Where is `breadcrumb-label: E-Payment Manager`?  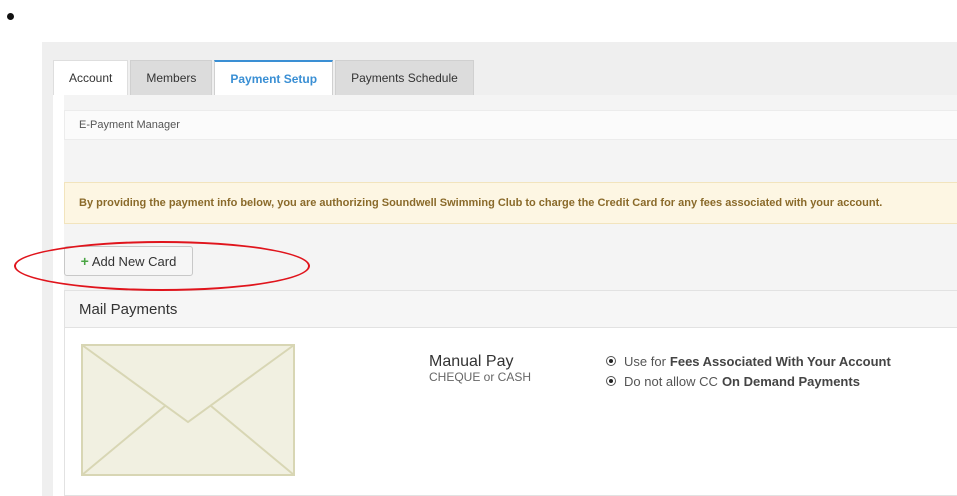
breadcrumb-label: E-Payment Manager is located at coordinates (129, 125).